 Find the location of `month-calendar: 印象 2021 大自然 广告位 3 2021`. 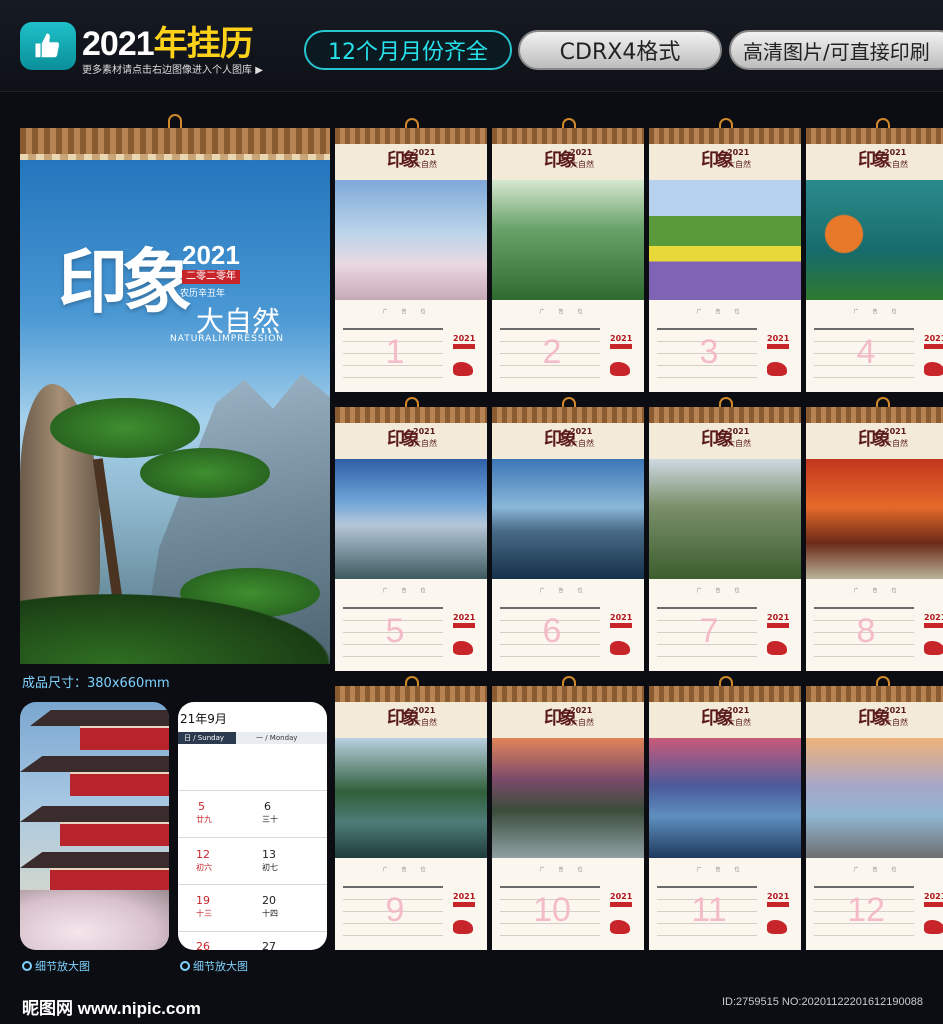

month-calendar: 印象 2021 大自然 广告位 3 2021 is located at coordinates (725, 260).